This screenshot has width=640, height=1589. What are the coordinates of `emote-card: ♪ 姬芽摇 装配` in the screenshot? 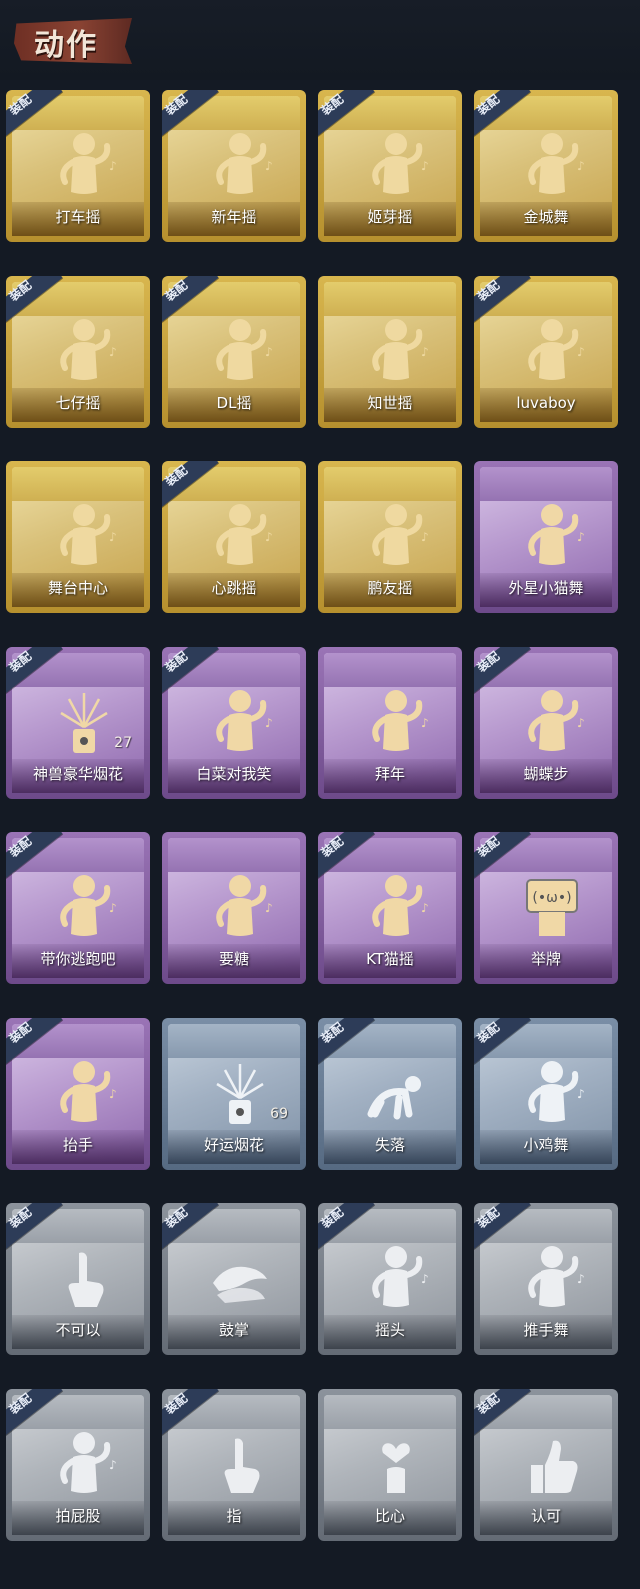 It's located at (390, 166).